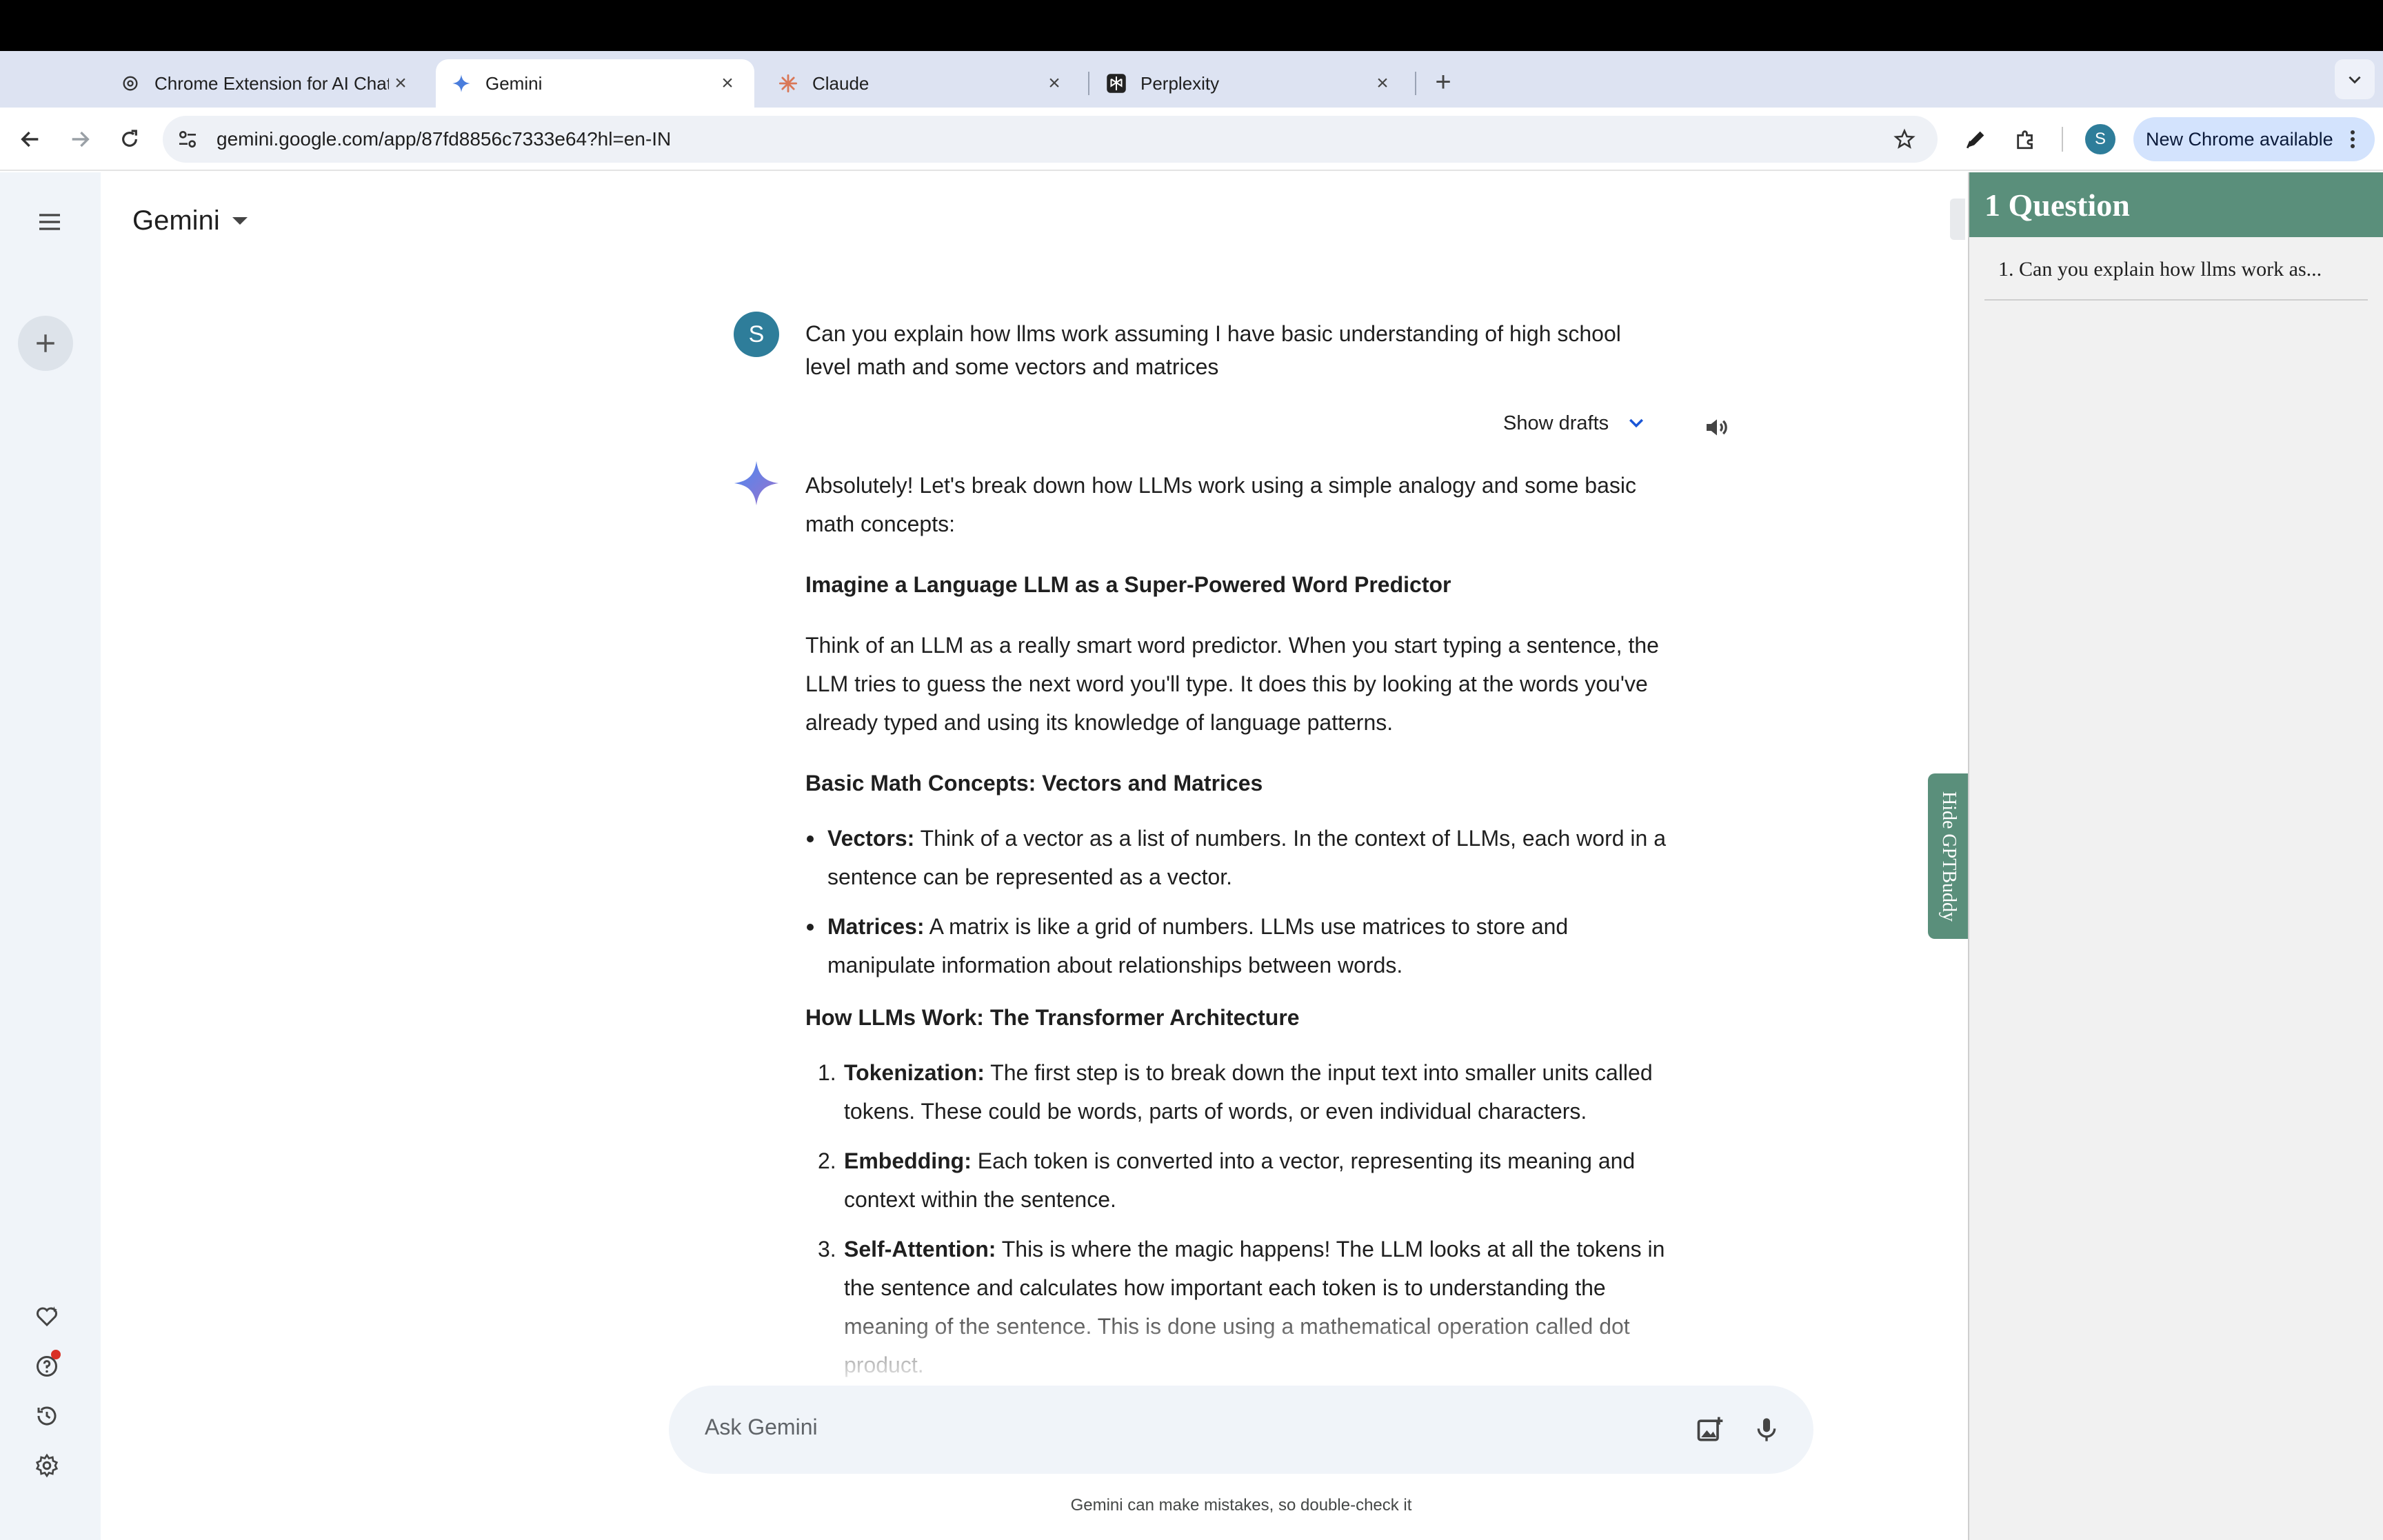 This screenshot has height=1540, width=2383. What do you see at coordinates (788, 84) in the screenshot?
I see `claude-icon` at bounding box center [788, 84].